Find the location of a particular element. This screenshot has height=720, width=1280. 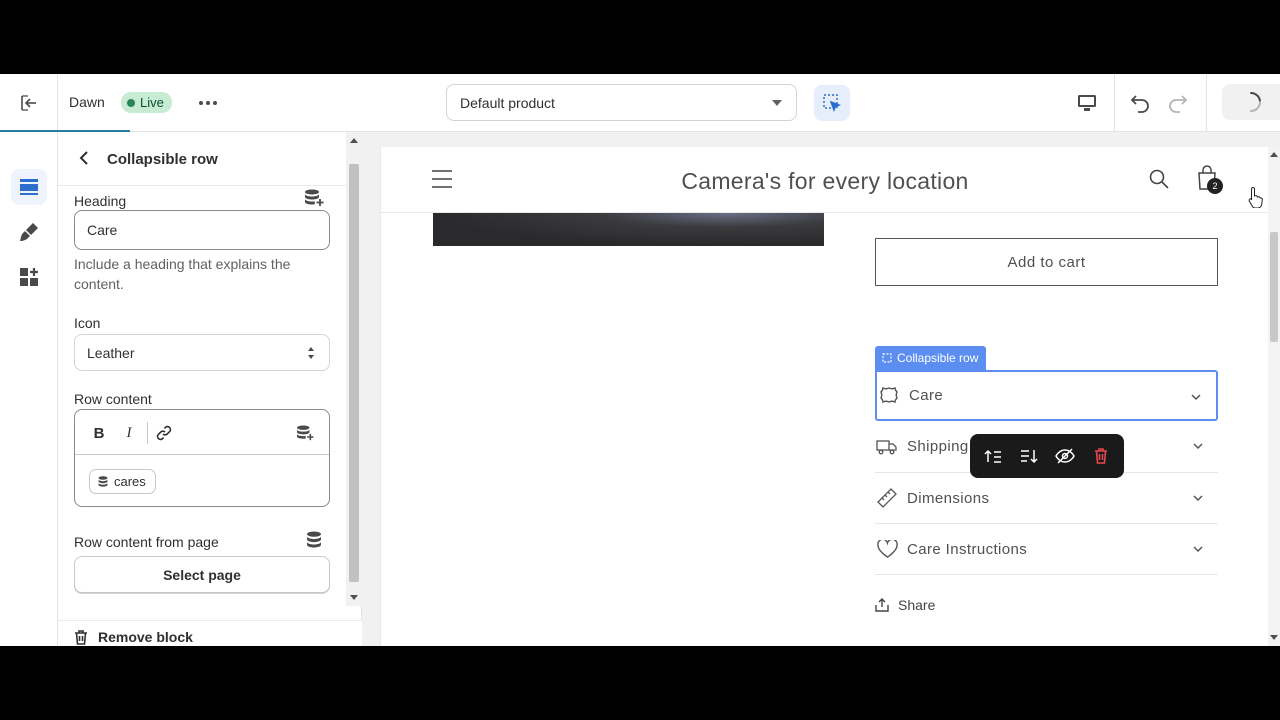

redo-icon is located at coordinates (1178, 104).